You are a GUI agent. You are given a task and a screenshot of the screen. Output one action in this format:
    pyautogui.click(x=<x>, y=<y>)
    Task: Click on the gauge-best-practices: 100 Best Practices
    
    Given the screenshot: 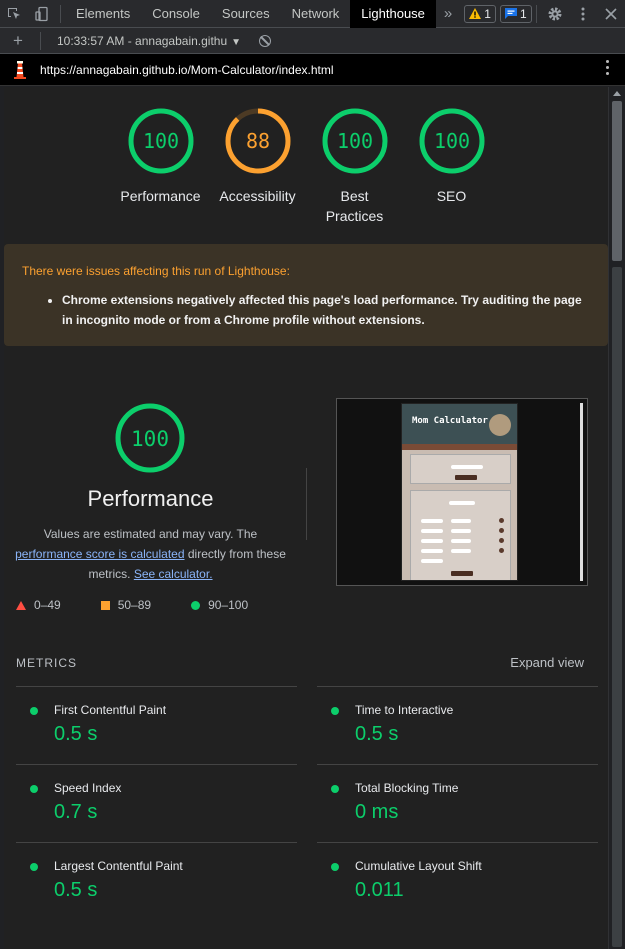 What is the action you would take?
    pyautogui.click(x=354, y=175)
    